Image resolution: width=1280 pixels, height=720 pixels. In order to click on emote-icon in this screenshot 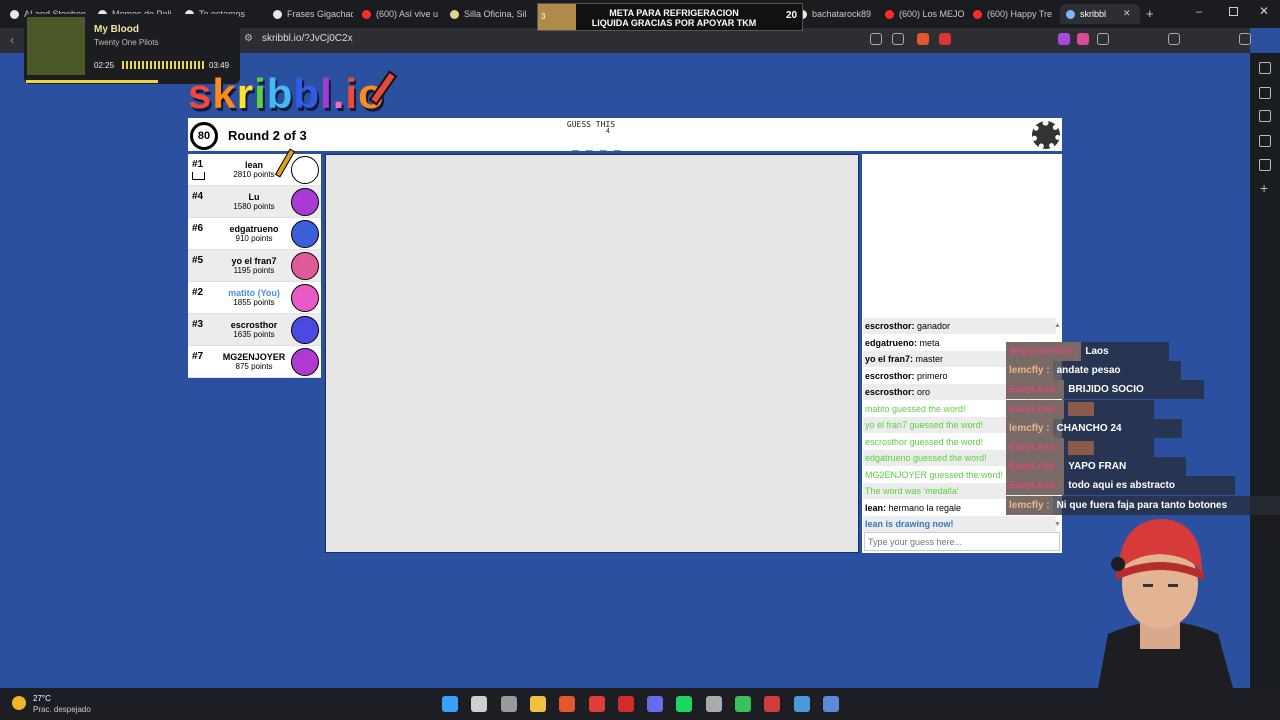, I will do `click(1081, 409)`.